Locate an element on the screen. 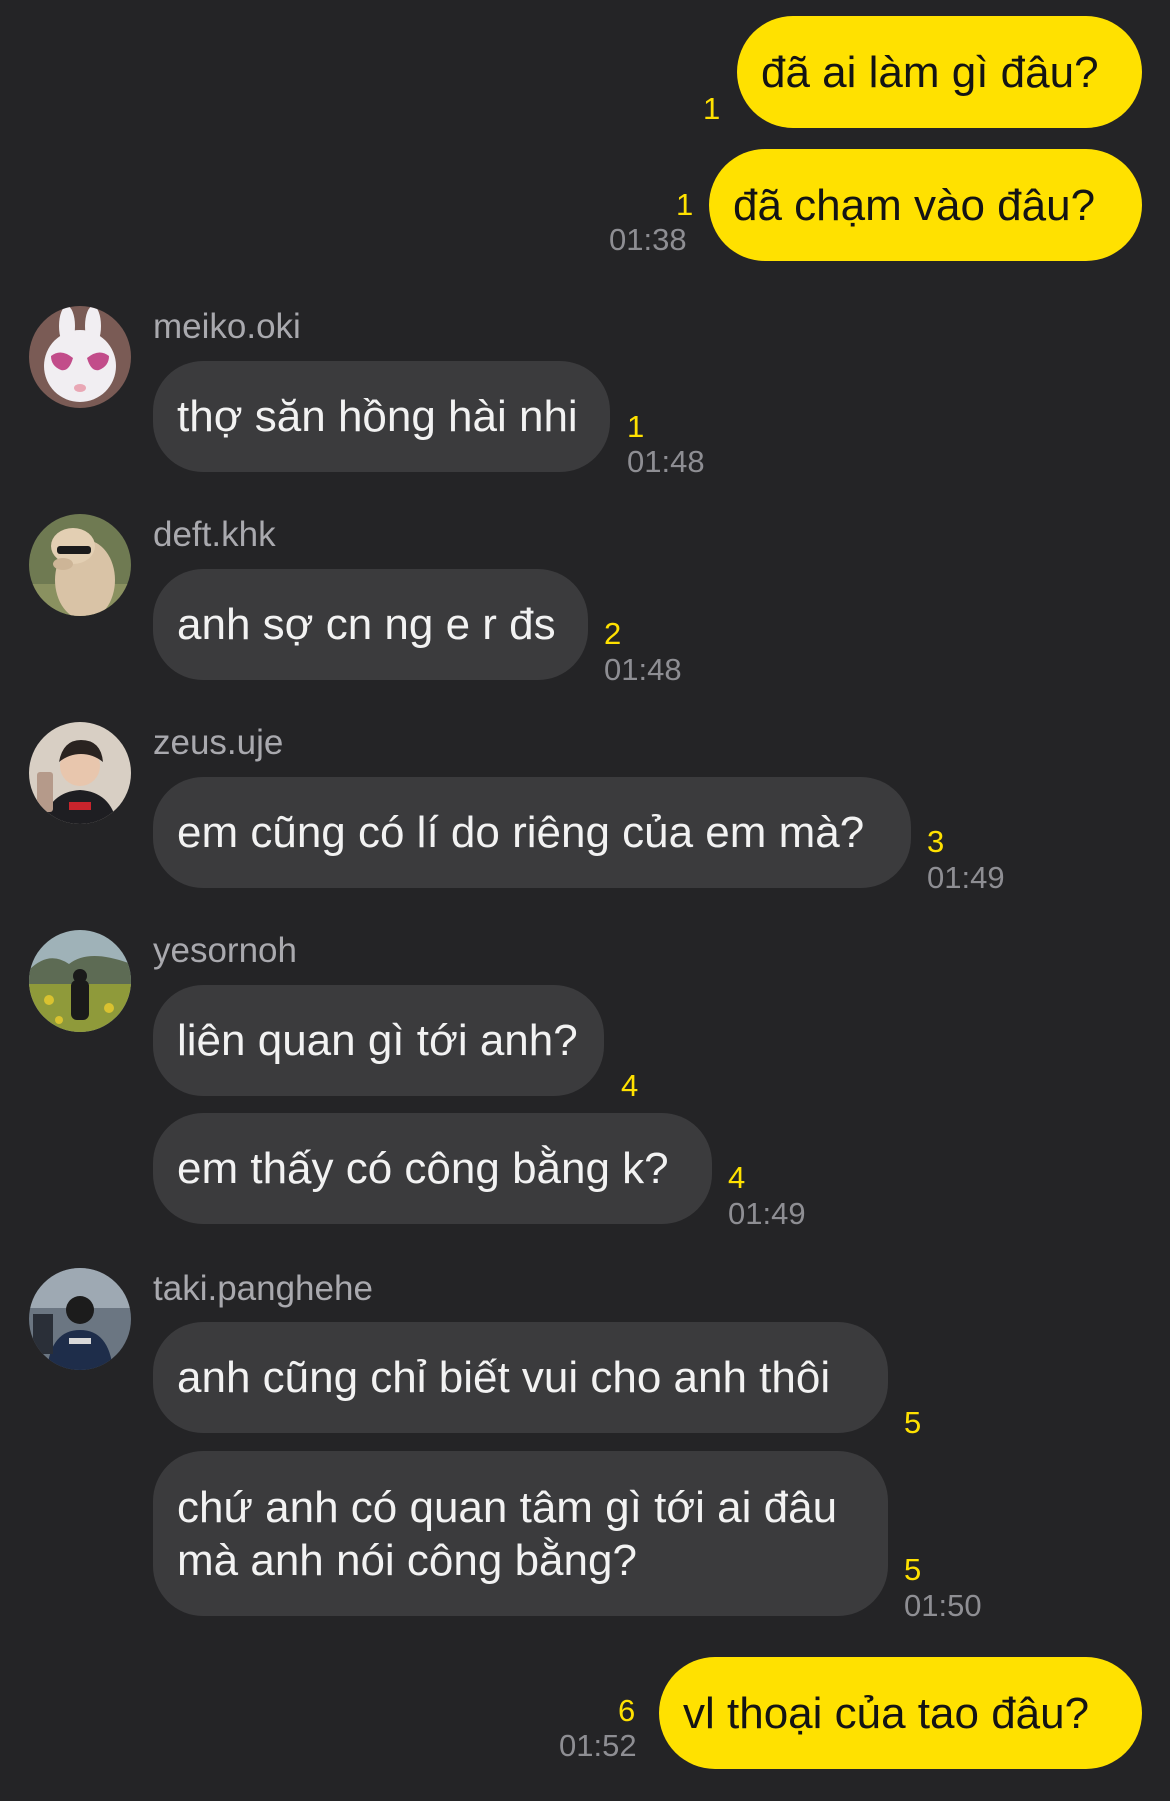  incoming-message-bubble: liên quan gì tới anh? is located at coordinates (378, 1040).